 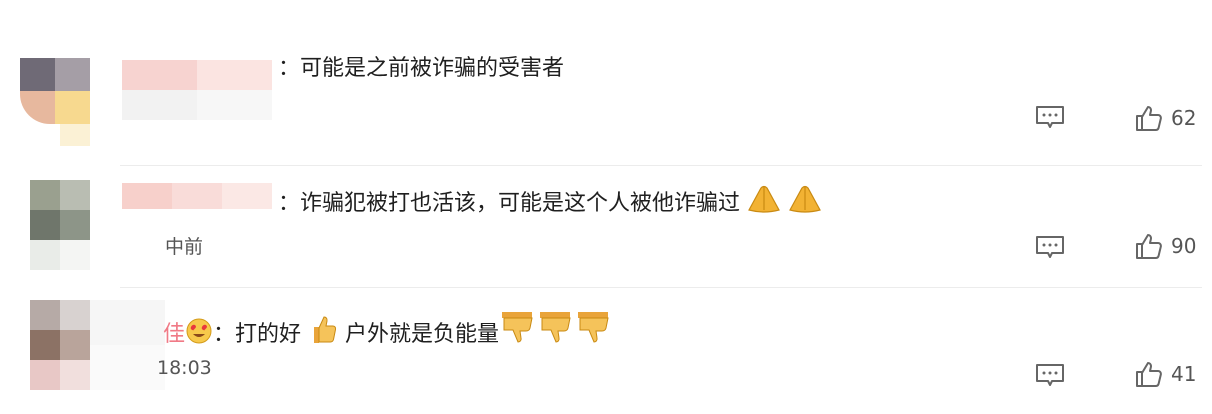 I want to click on like-count: 62, so click(x=1184, y=118).